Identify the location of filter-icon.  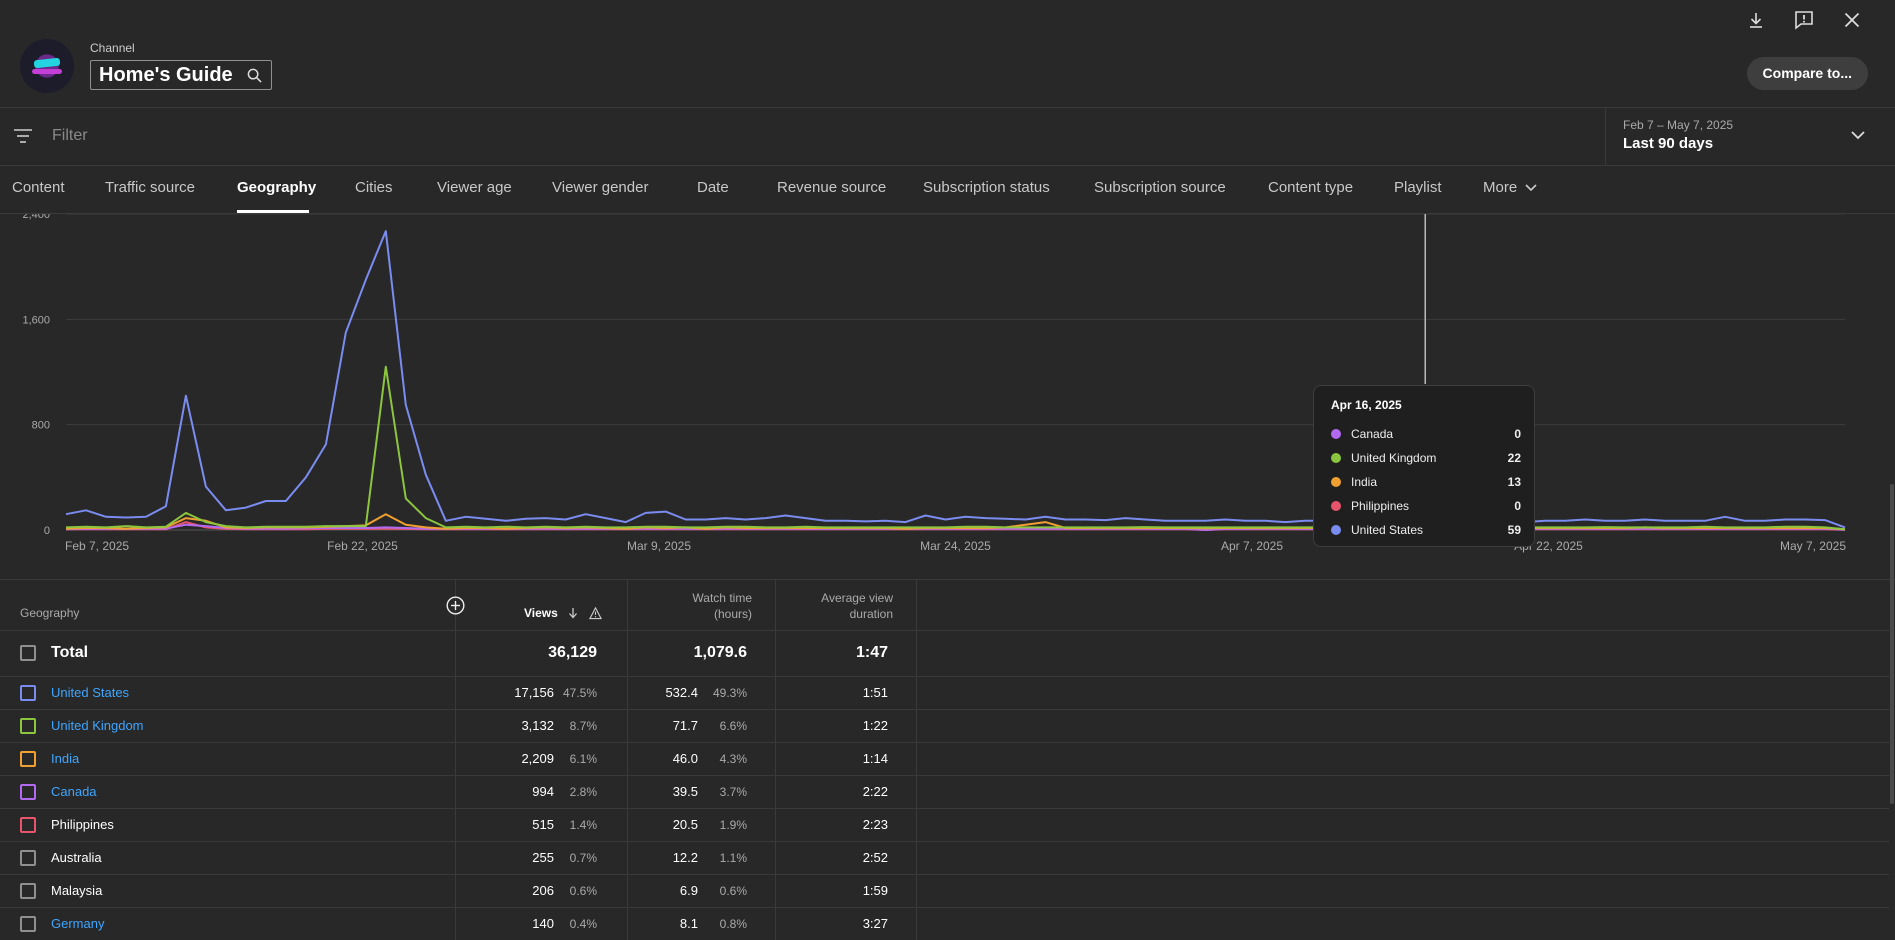
(23, 136).